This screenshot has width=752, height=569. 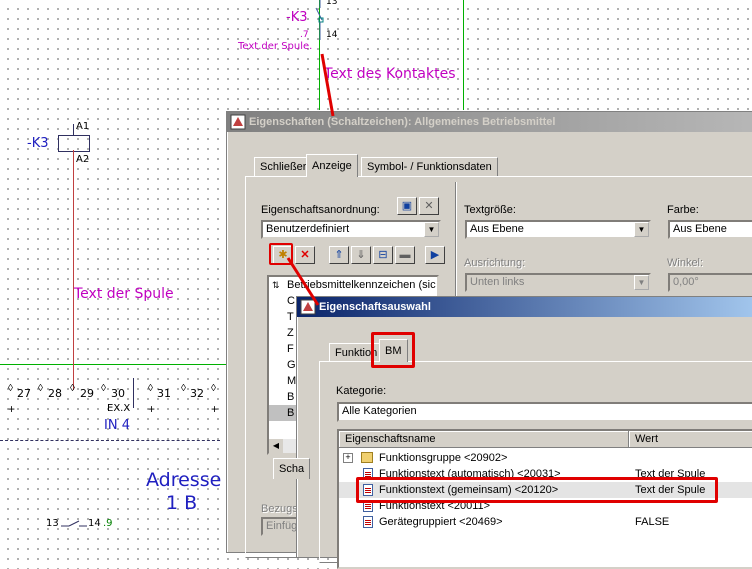 What do you see at coordinates (332, 165) in the screenshot?
I see `tab-anzeige: Anzeige` at bounding box center [332, 165].